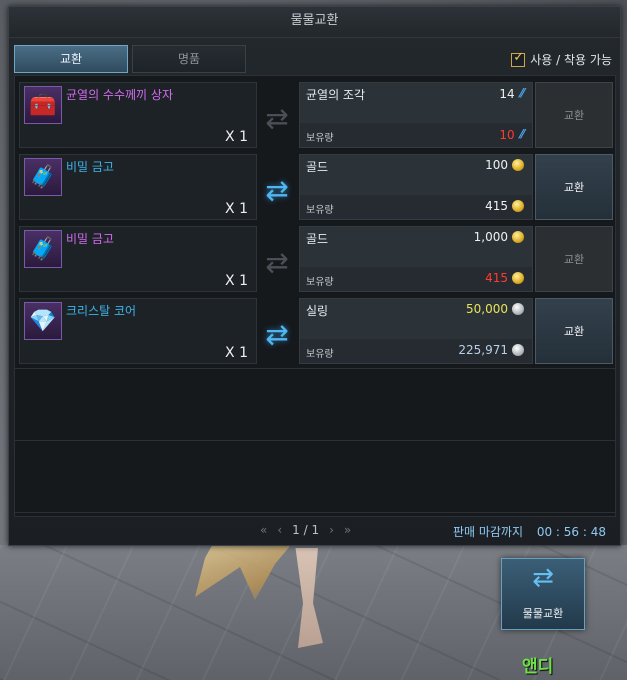 This screenshot has width=627, height=680. Describe the element at coordinates (314, 22) in the screenshot. I see `window-title: 물물교환` at that location.